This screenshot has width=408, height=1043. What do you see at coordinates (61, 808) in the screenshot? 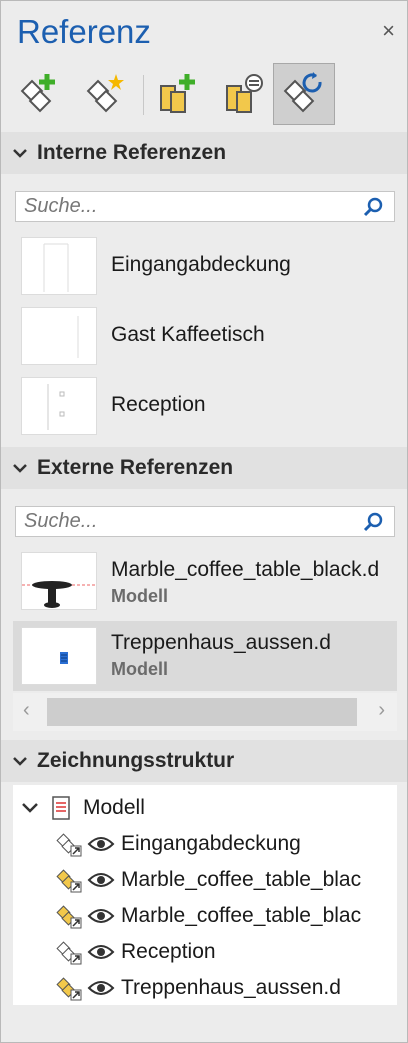
I see `model-document-icon` at bounding box center [61, 808].